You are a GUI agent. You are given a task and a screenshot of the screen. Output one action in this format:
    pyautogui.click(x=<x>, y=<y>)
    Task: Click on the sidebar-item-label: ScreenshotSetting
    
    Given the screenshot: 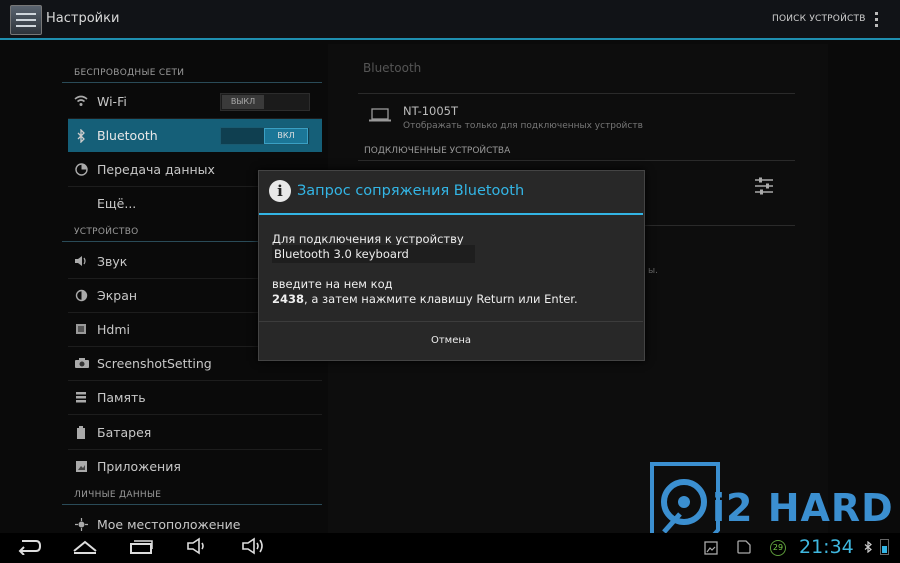 What is the action you would take?
    pyautogui.click(x=154, y=363)
    